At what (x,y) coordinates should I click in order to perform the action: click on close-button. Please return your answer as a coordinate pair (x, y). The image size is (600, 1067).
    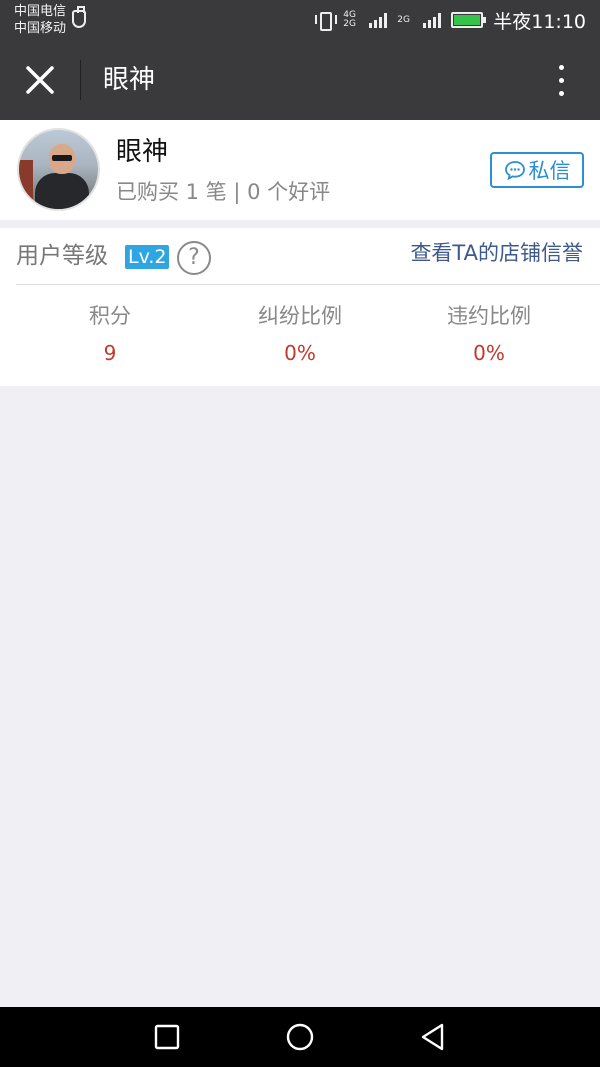
    Looking at the image, I should click on (40, 80).